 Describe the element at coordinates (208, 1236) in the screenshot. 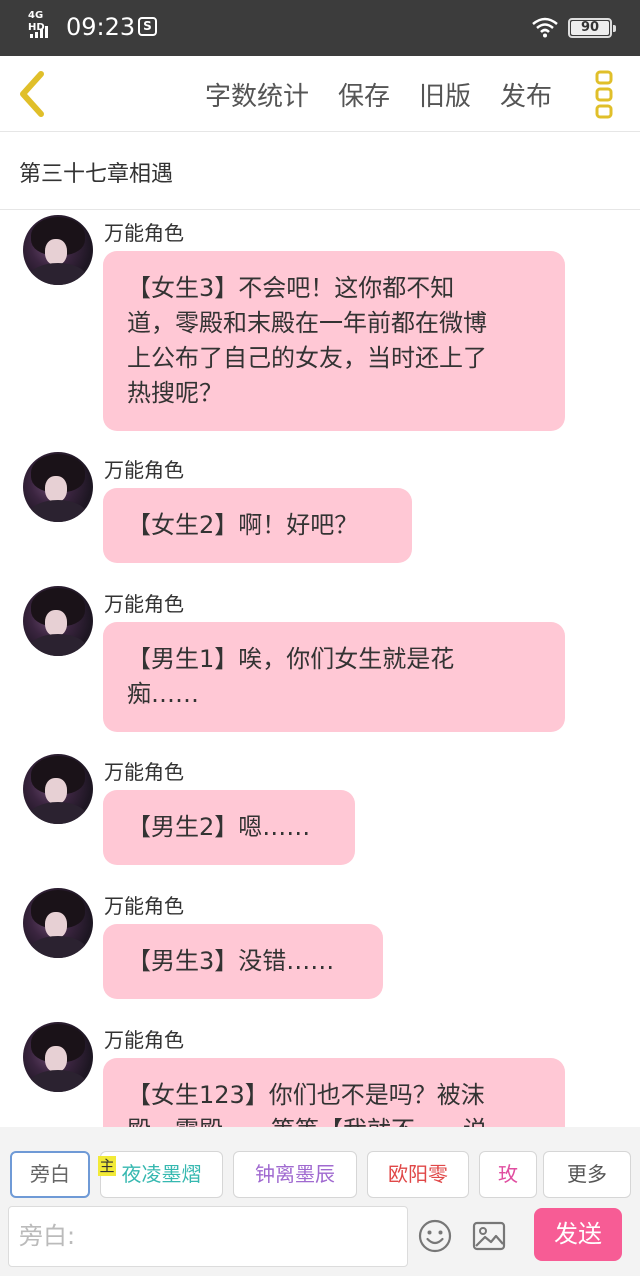

I see `message-input: 旁白:` at that location.